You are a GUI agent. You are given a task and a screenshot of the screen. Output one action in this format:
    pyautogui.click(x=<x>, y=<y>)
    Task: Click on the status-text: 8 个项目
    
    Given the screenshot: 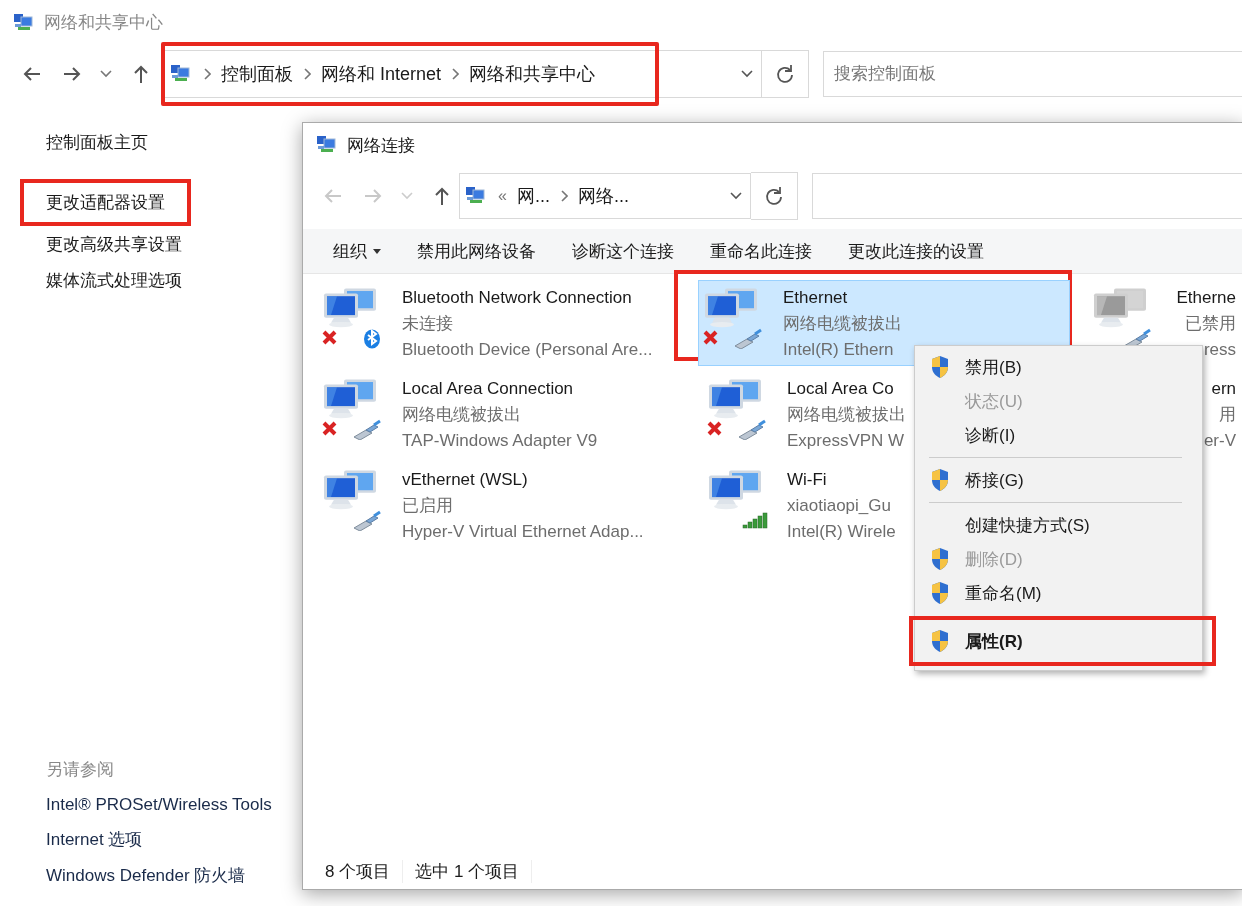 What is the action you would take?
    pyautogui.click(x=358, y=871)
    